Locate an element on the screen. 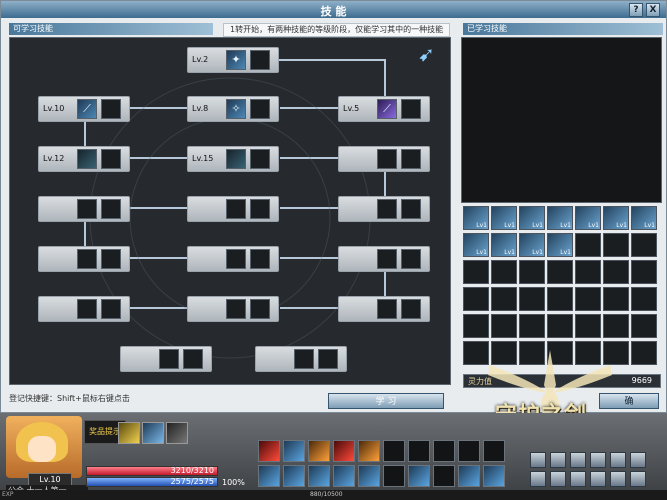 This screenshot has width=667, height=500. map-menu-icon is located at coordinates (598, 479).